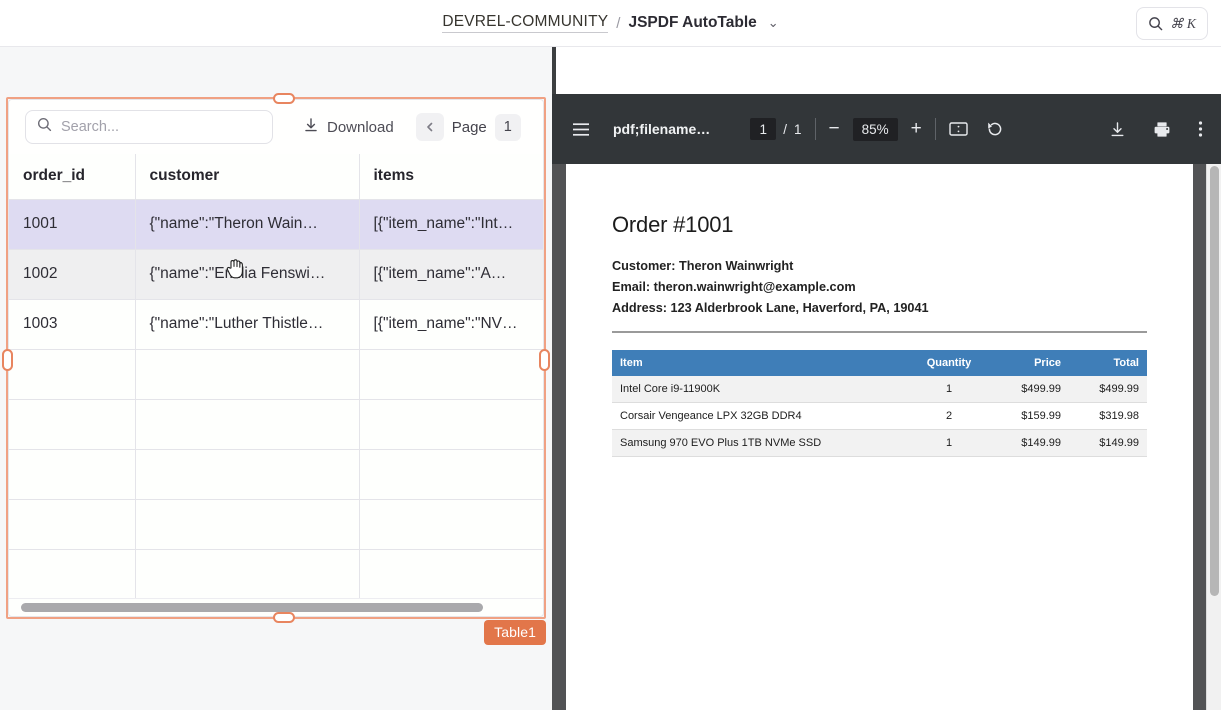 Image resolution: width=1221 pixels, height=710 pixels. I want to click on resize-handle-left, so click(7, 360).